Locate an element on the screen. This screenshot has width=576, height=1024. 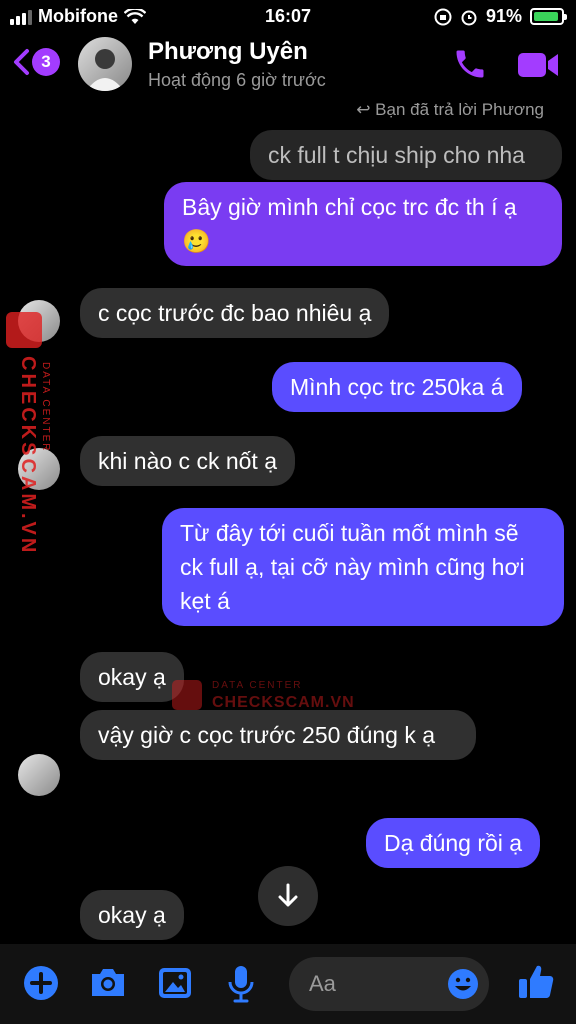
contact-avatar-small is located at coordinates (39, 775).